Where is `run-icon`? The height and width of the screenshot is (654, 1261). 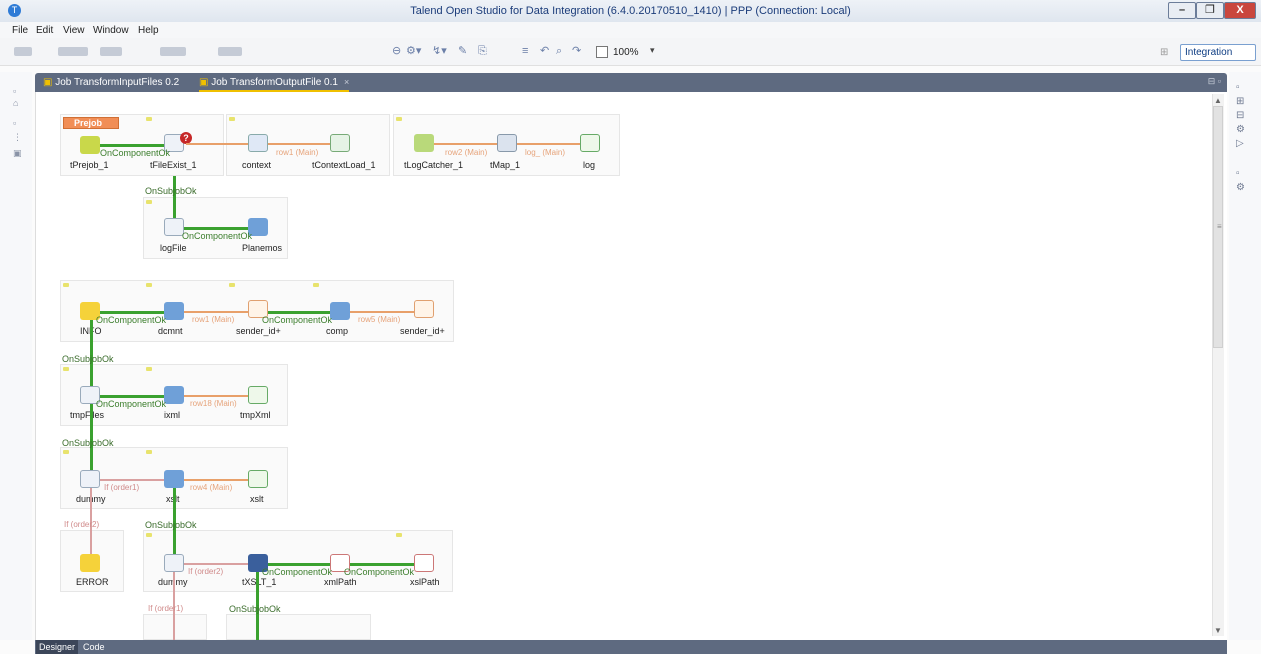
run-icon is located at coordinates (111, 51).